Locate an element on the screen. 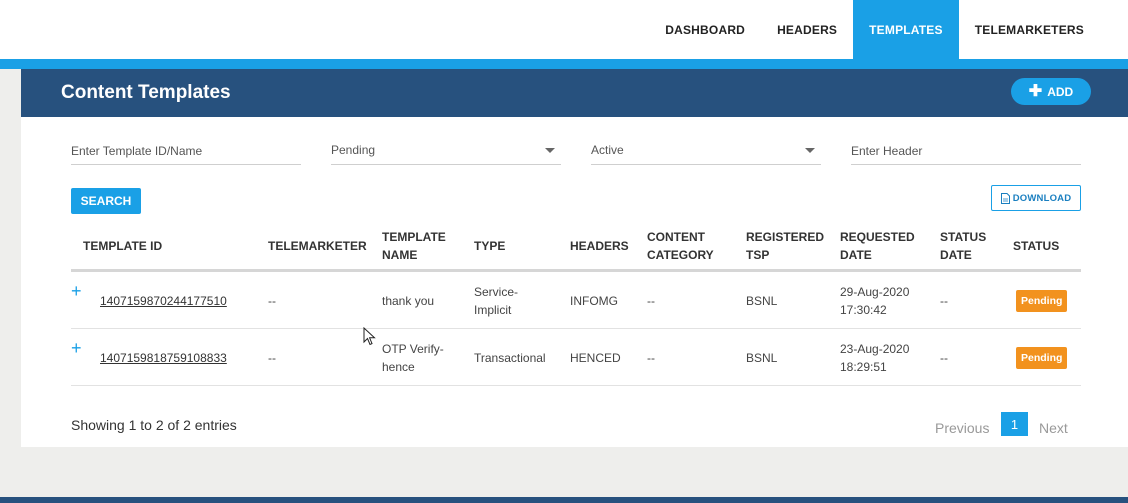 The image size is (1128, 503). next-page-button: Next is located at coordinates (1053, 428).